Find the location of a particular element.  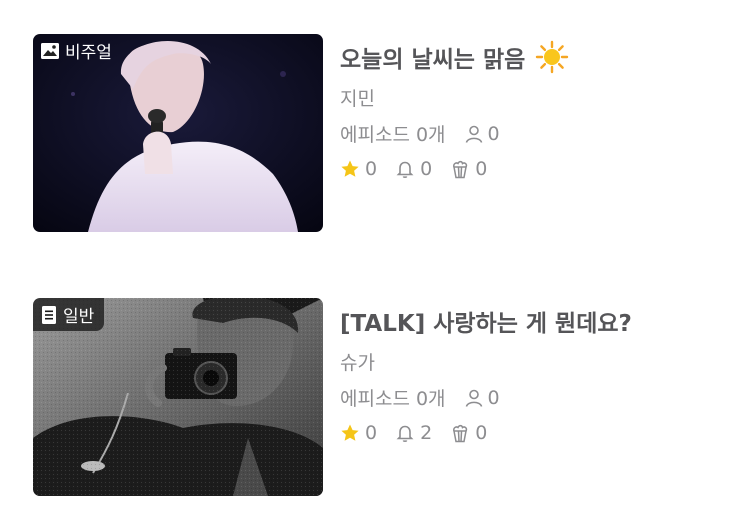

story-stats: 0 2 0 is located at coordinates (413, 433).